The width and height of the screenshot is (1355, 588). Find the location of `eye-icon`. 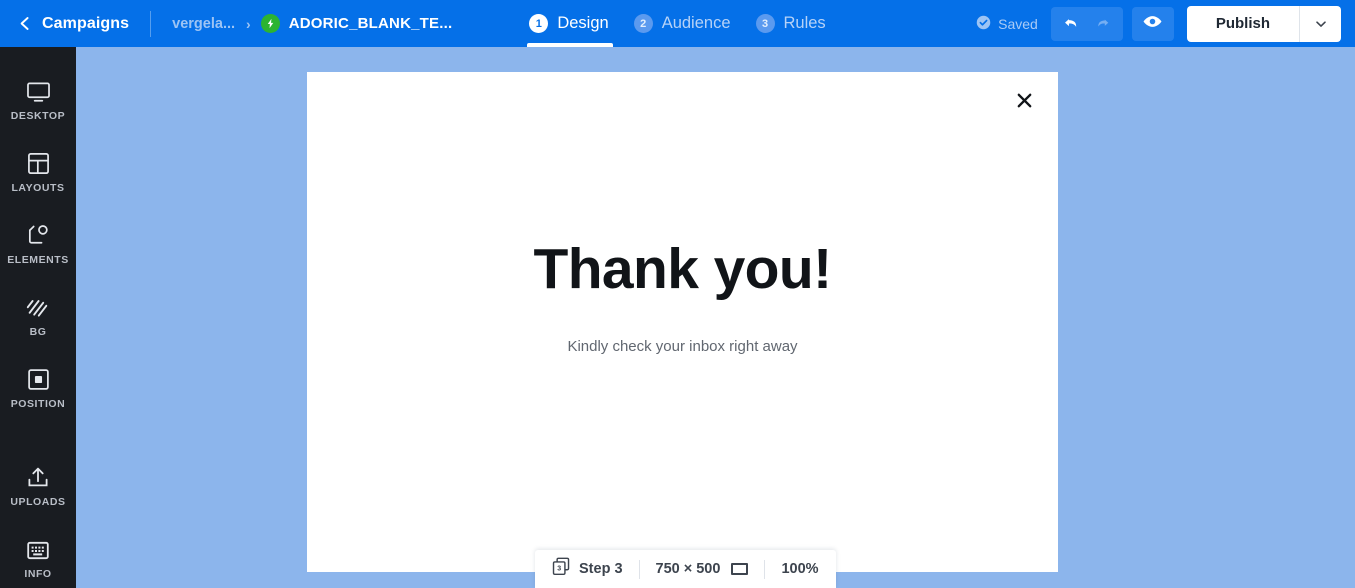

eye-icon is located at coordinates (1152, 24).